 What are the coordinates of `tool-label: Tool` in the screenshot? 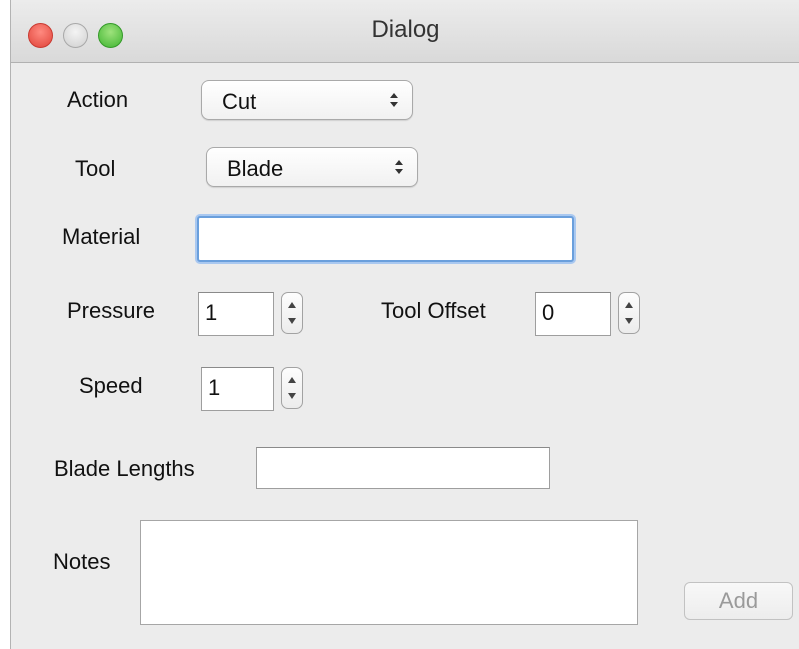 It's located at (95, 168).